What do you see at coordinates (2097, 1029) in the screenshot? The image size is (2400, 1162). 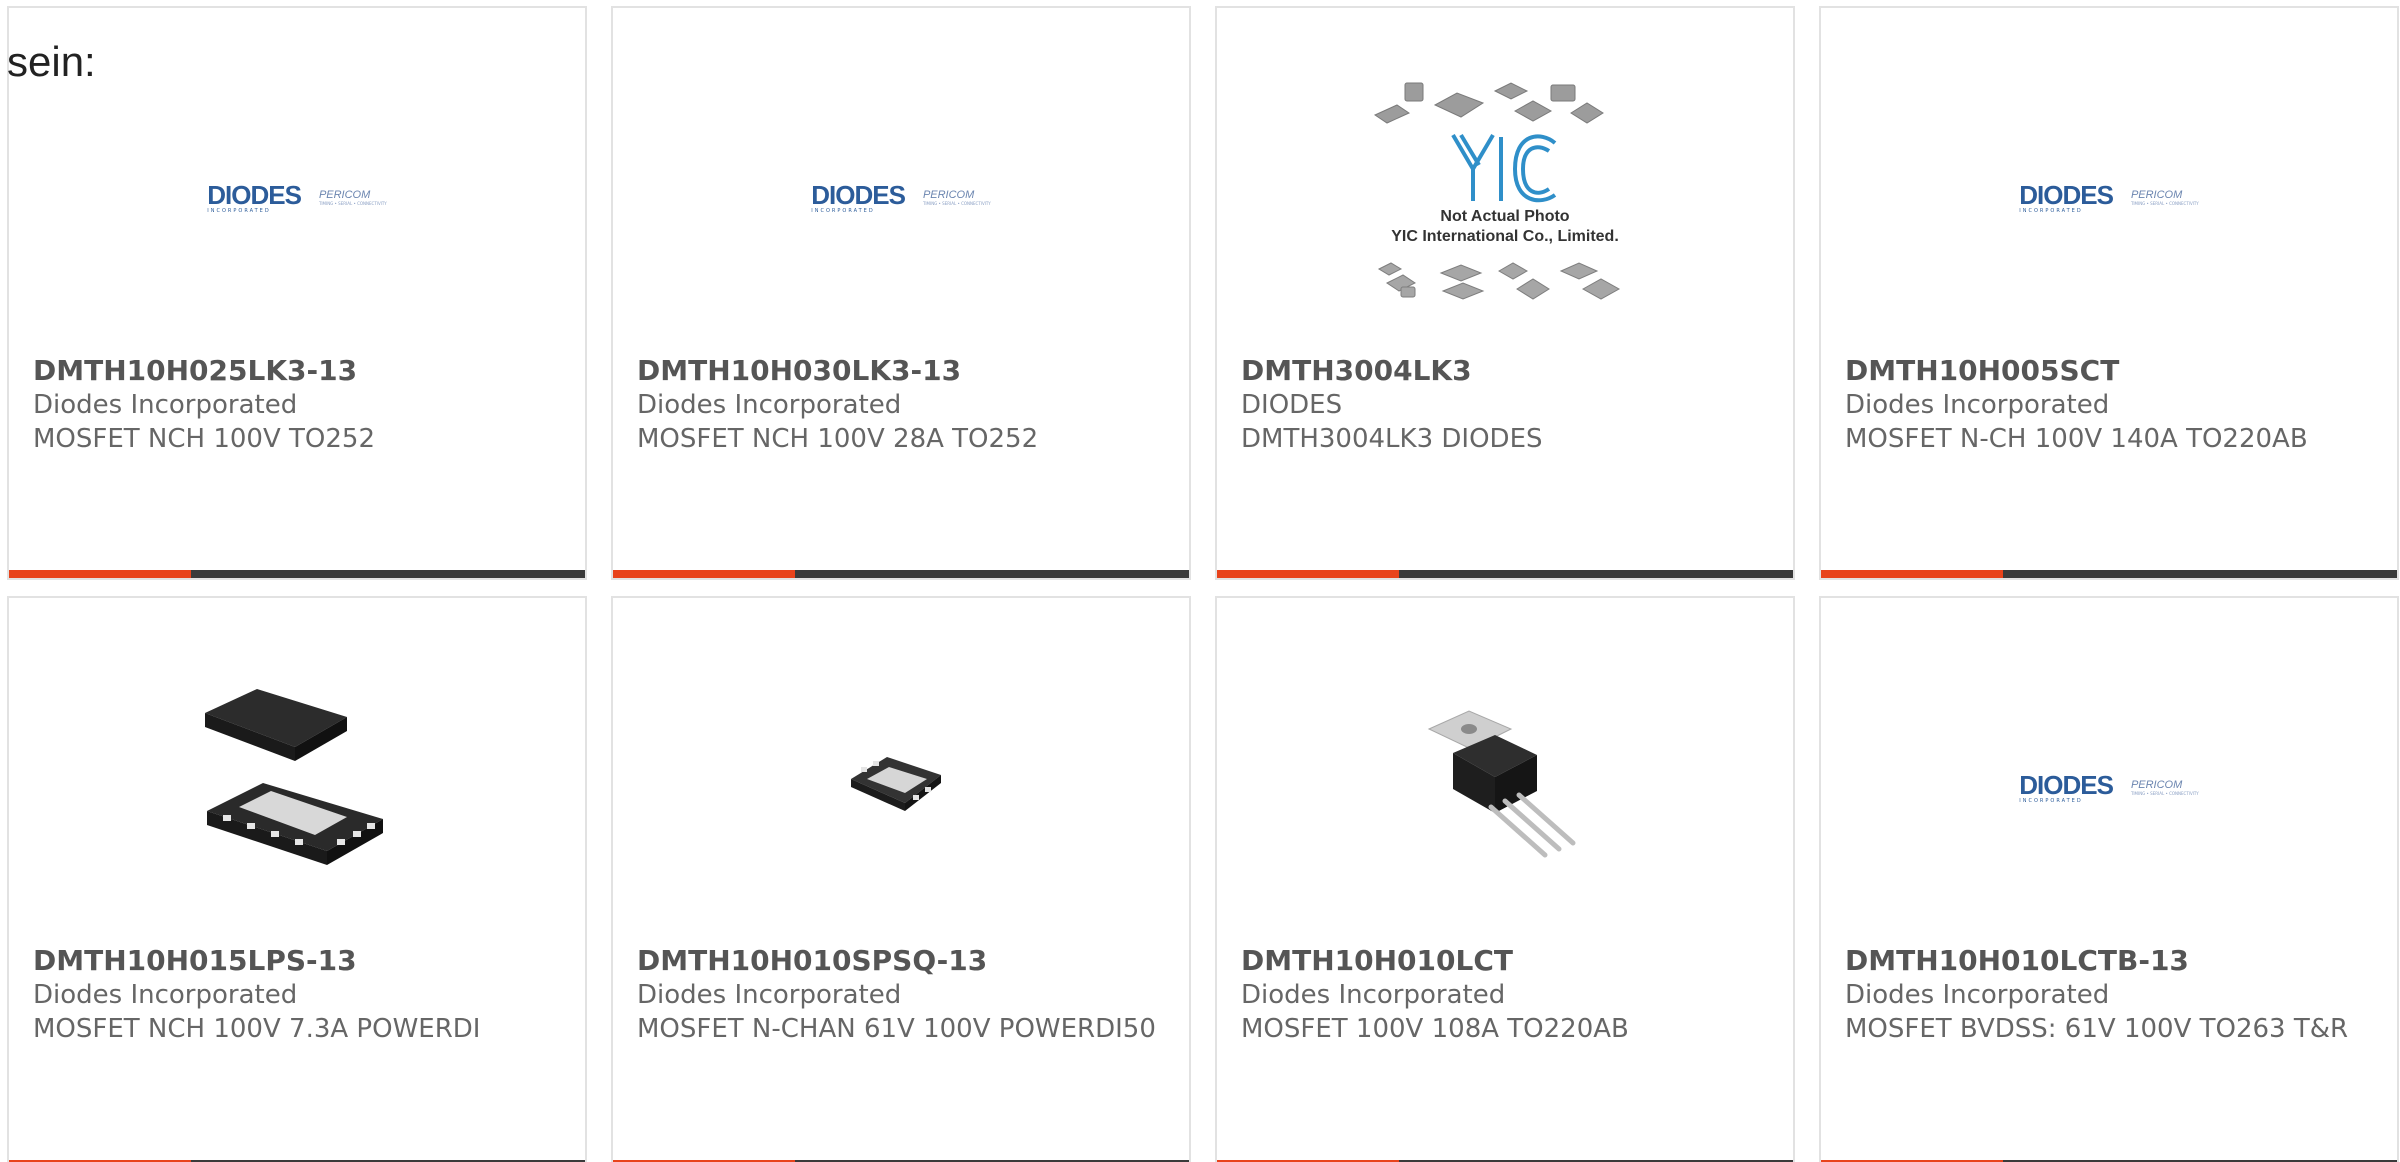 I see `description: MOSFET BVDSS: 61V 100V TO263 T&R` at bounding box center [2097, 1029].